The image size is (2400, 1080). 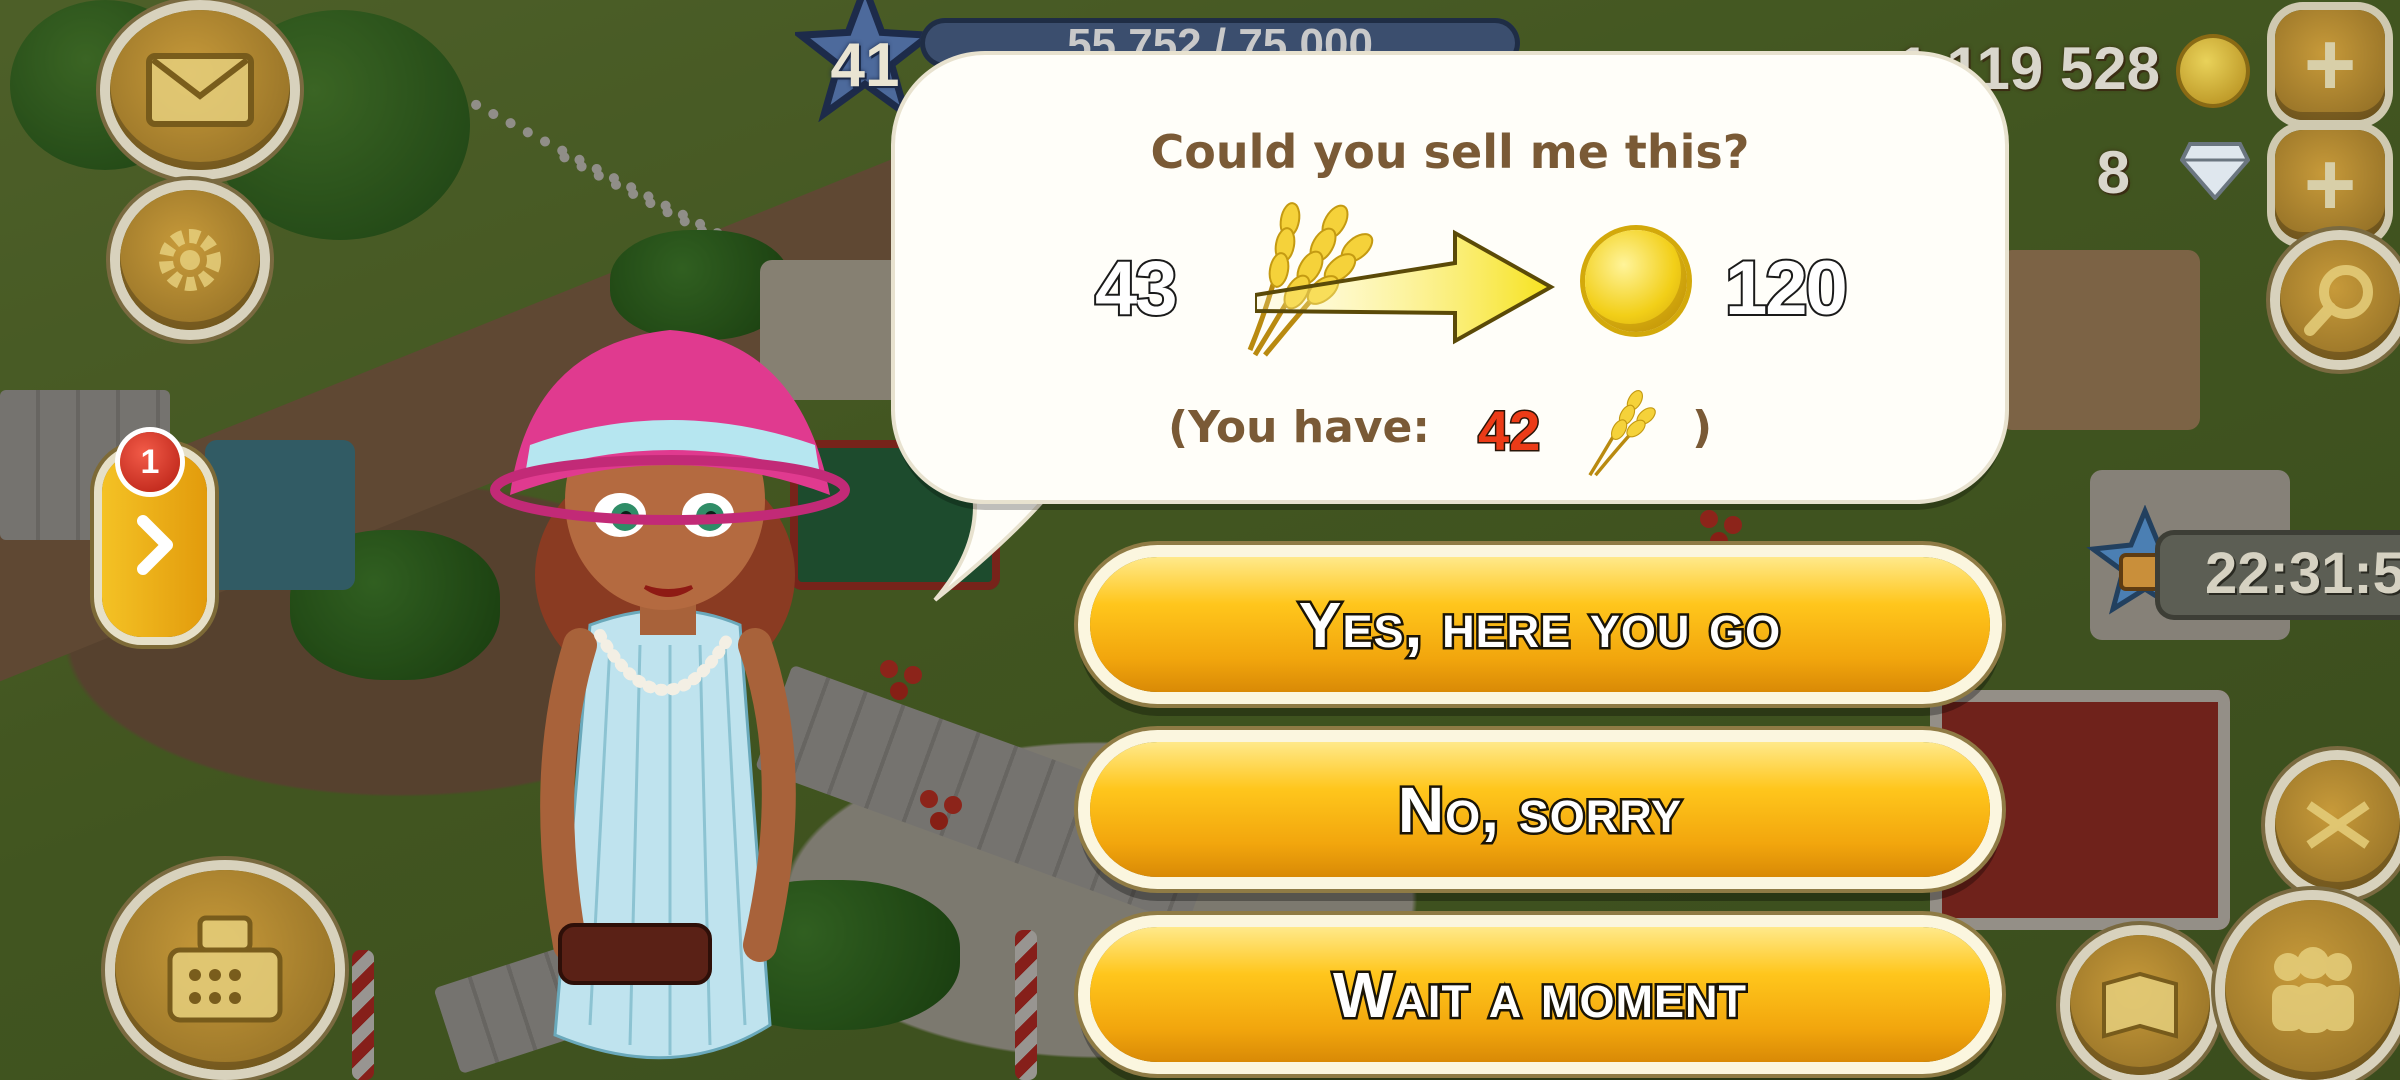 I want to click on edit-mode-button, so click(x=2337, y=825).